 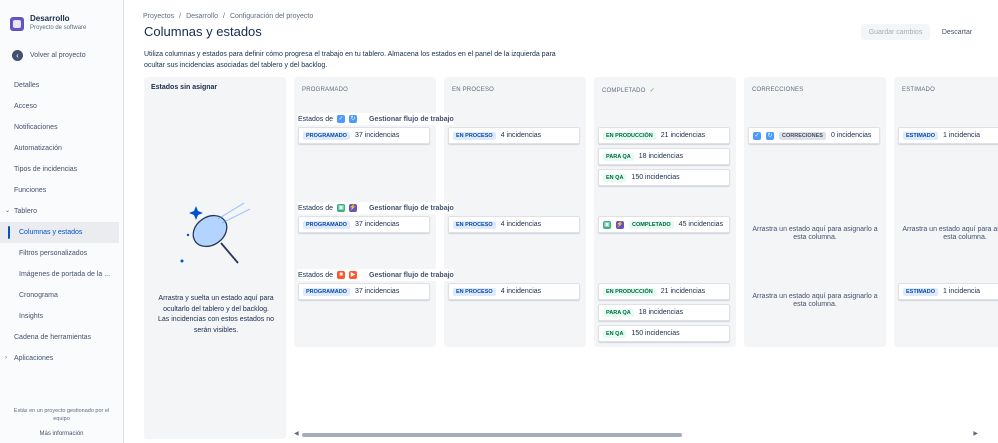 I want to click on sidebar-item: Insights, so click(x=61, y=316).